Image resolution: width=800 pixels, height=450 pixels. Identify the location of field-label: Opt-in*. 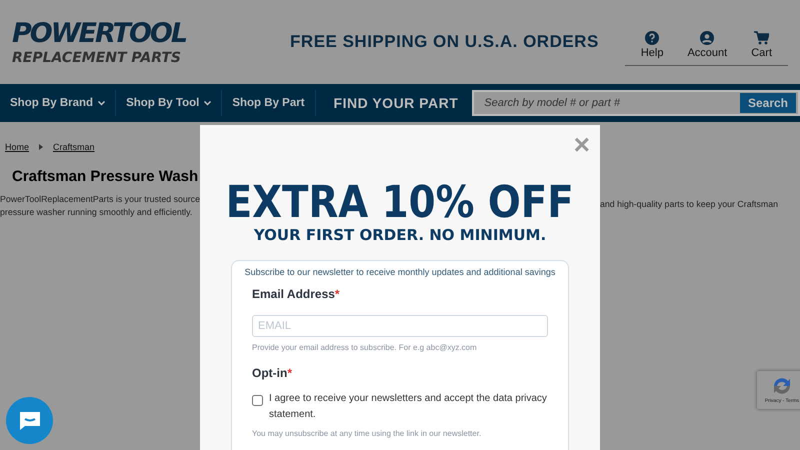
(272, 373).